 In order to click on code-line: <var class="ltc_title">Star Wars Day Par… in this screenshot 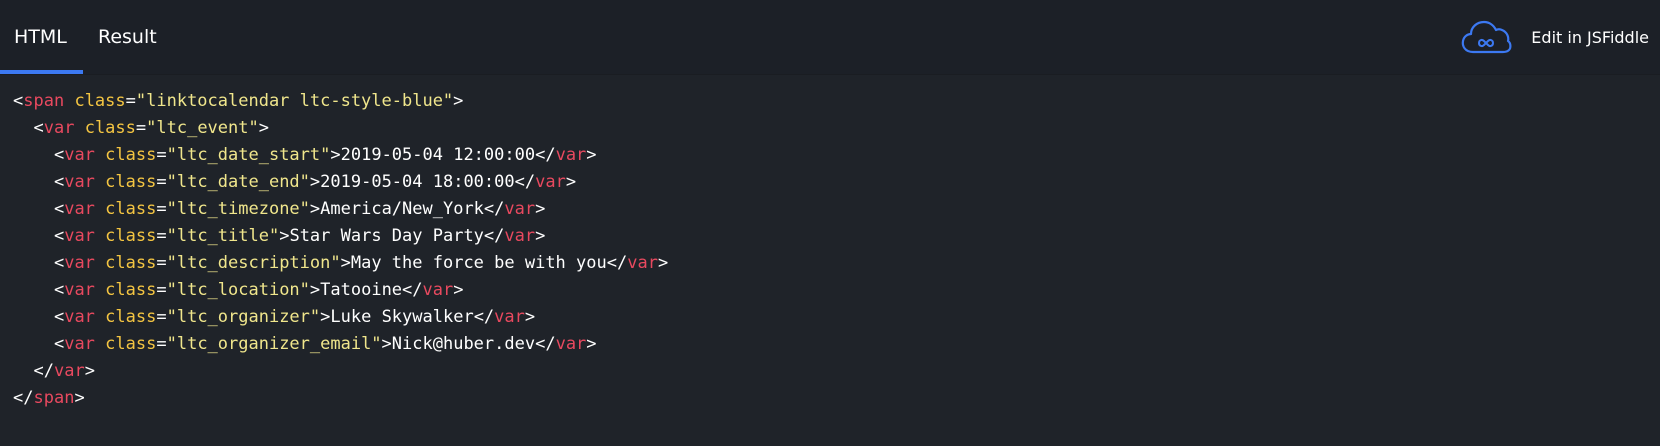, I will do `click(340, 236)`.